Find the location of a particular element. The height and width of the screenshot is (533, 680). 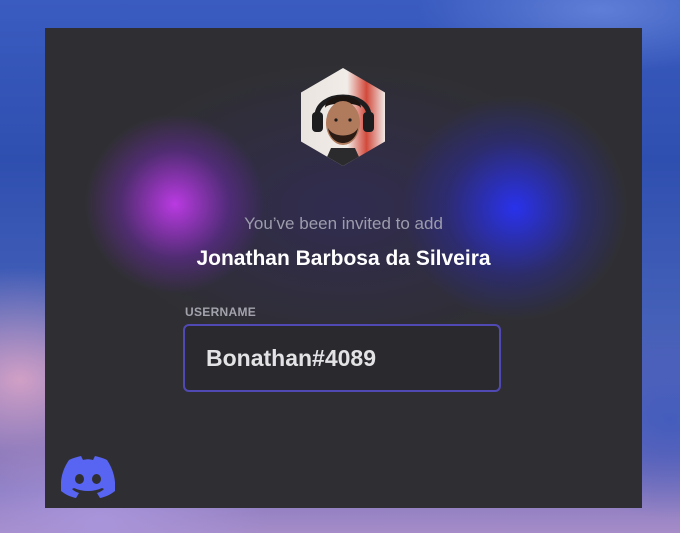

discord-logo-icon is located at coordinates (88, 479).